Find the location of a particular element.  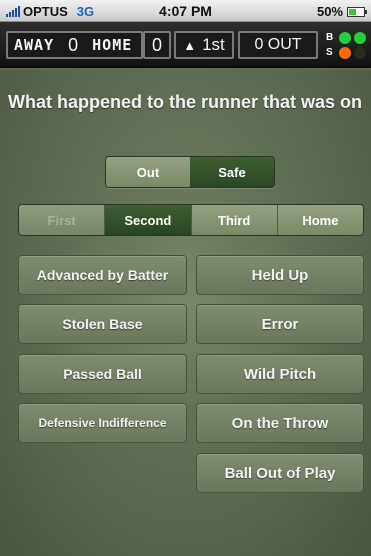

defensive-indifference-button: Defensive Indifference is located at coordinates (102, 423).